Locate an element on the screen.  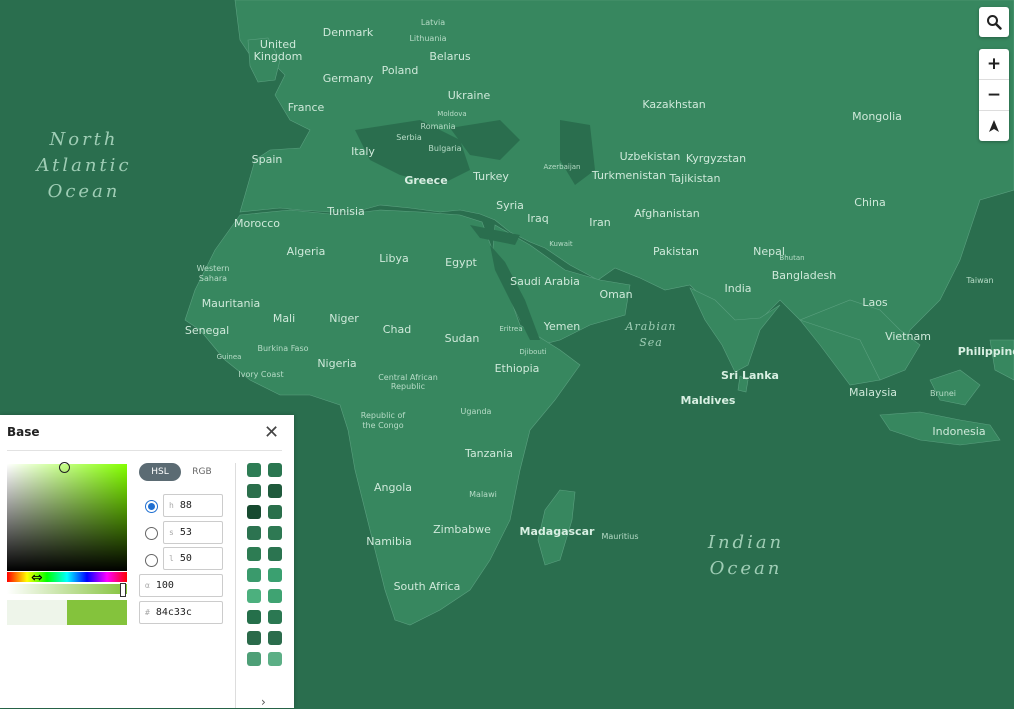
hex-label: # is located at coordinates (147, 612).